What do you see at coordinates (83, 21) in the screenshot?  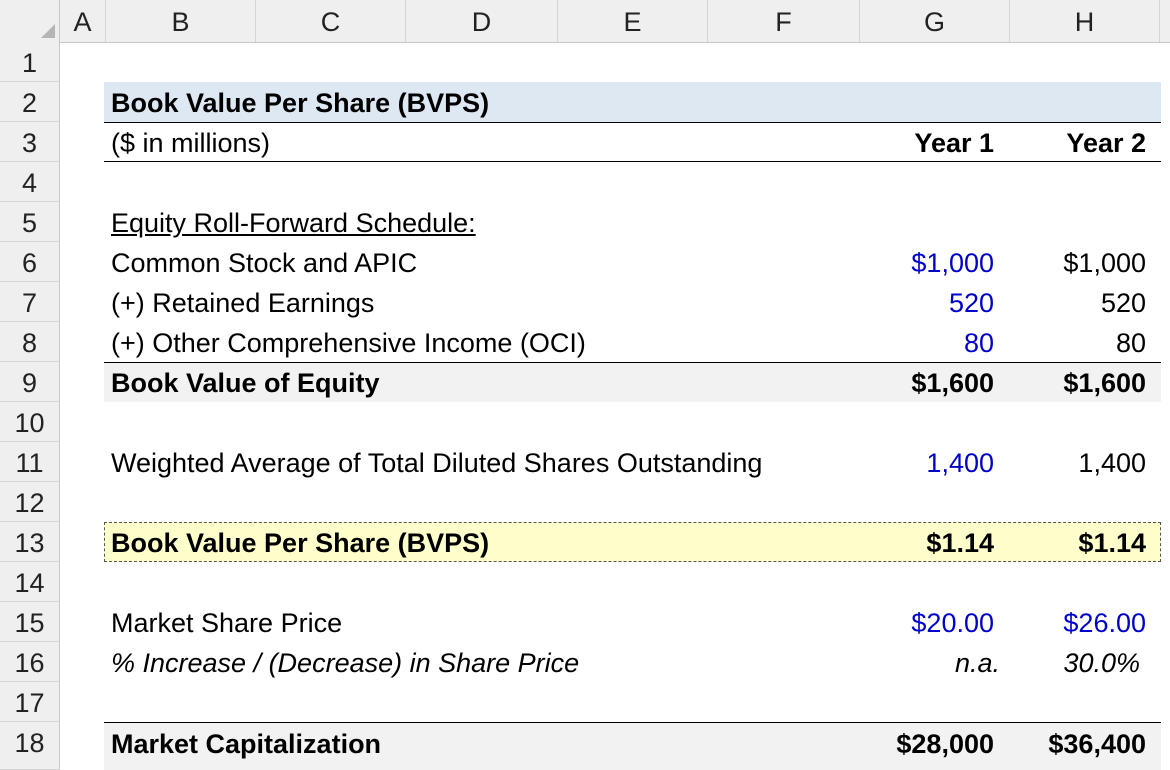 I see `column-header-a: A` at bounding box center [83, 21].